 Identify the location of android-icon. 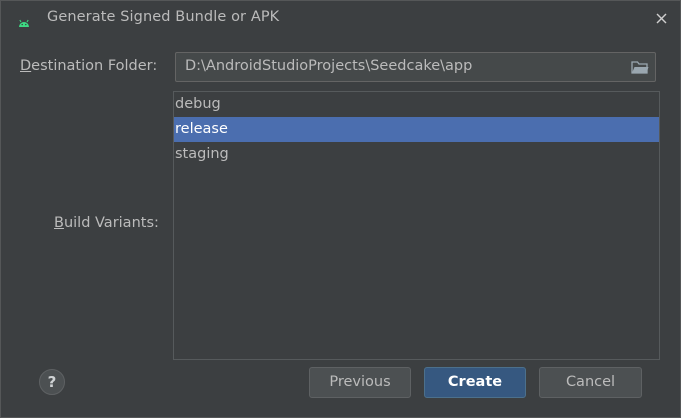
(24, 20).